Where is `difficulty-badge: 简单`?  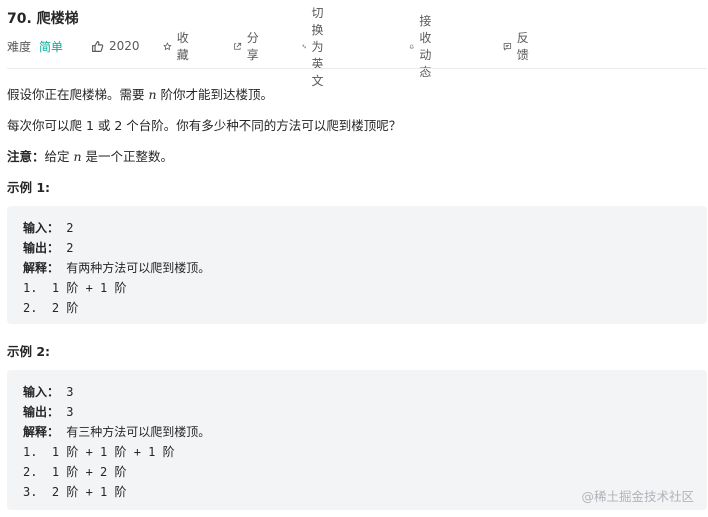
difficulty-badge: 简单 is located at coordinates (51, 46).